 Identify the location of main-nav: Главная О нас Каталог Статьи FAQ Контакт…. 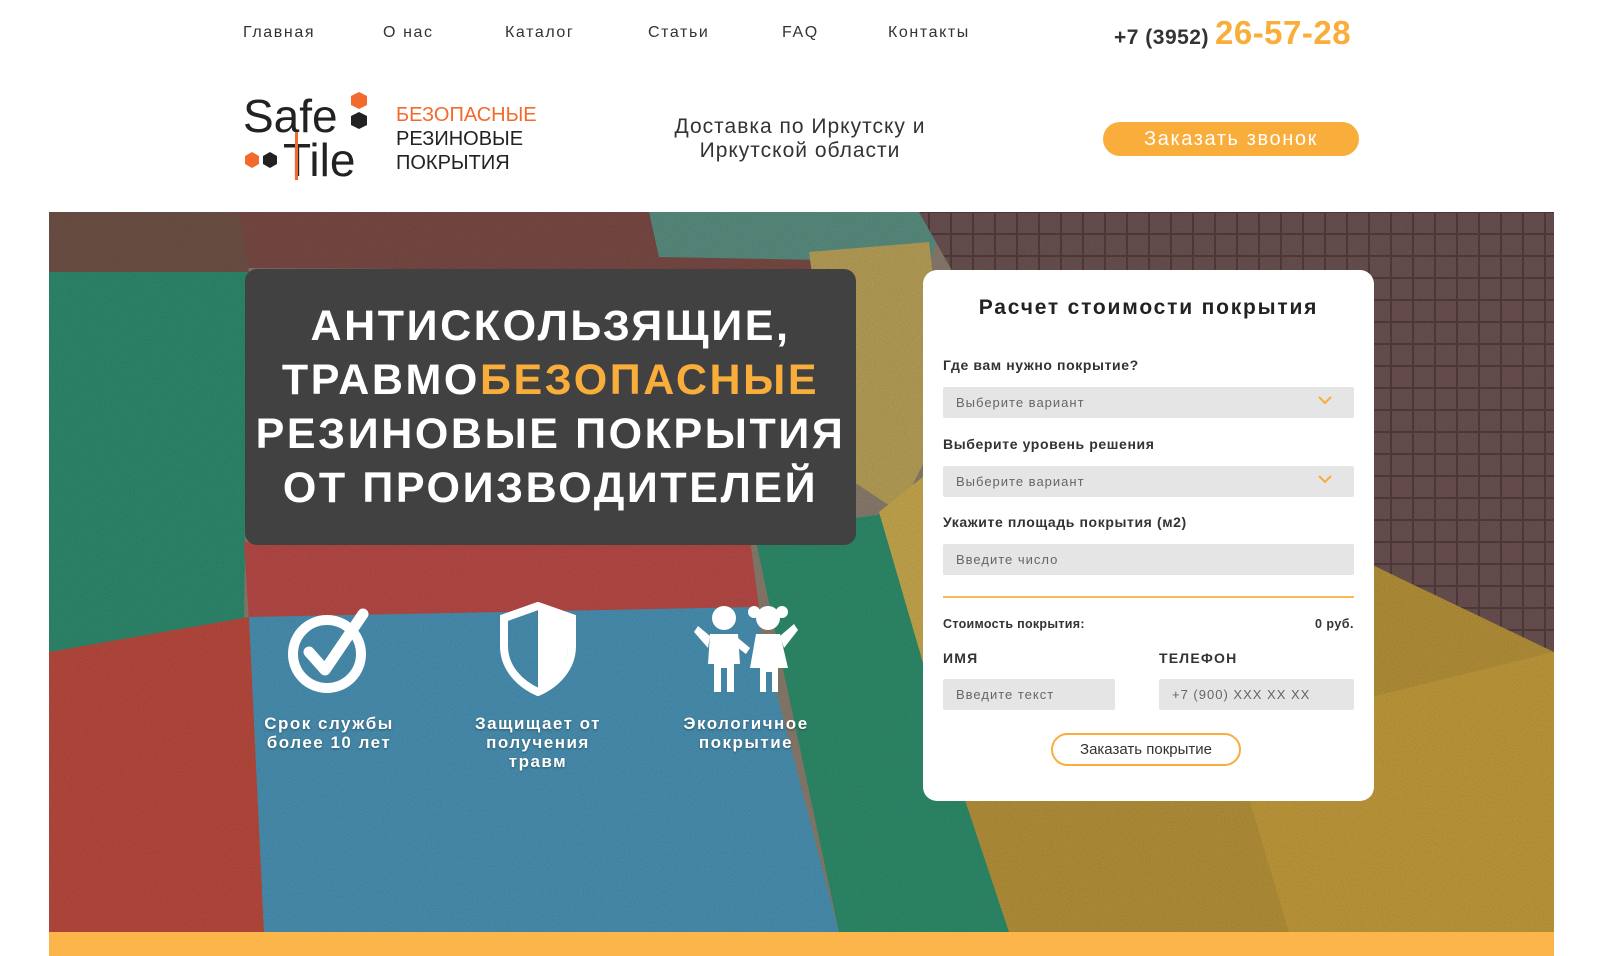
(606, 33).